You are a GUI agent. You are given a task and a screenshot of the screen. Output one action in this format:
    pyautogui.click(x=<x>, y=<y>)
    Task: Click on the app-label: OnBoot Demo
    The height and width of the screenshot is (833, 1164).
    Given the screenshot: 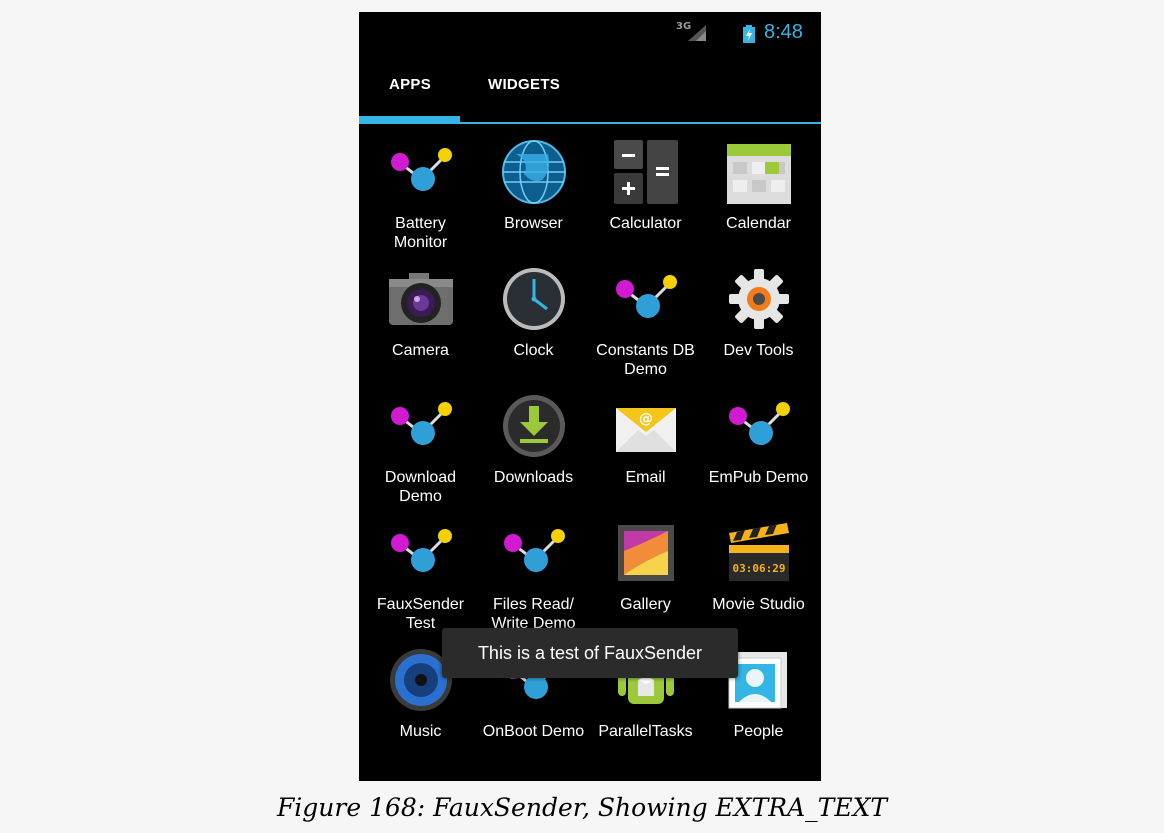 What is the action you would take?
    pyautogui.click(x=533, y=731)
    